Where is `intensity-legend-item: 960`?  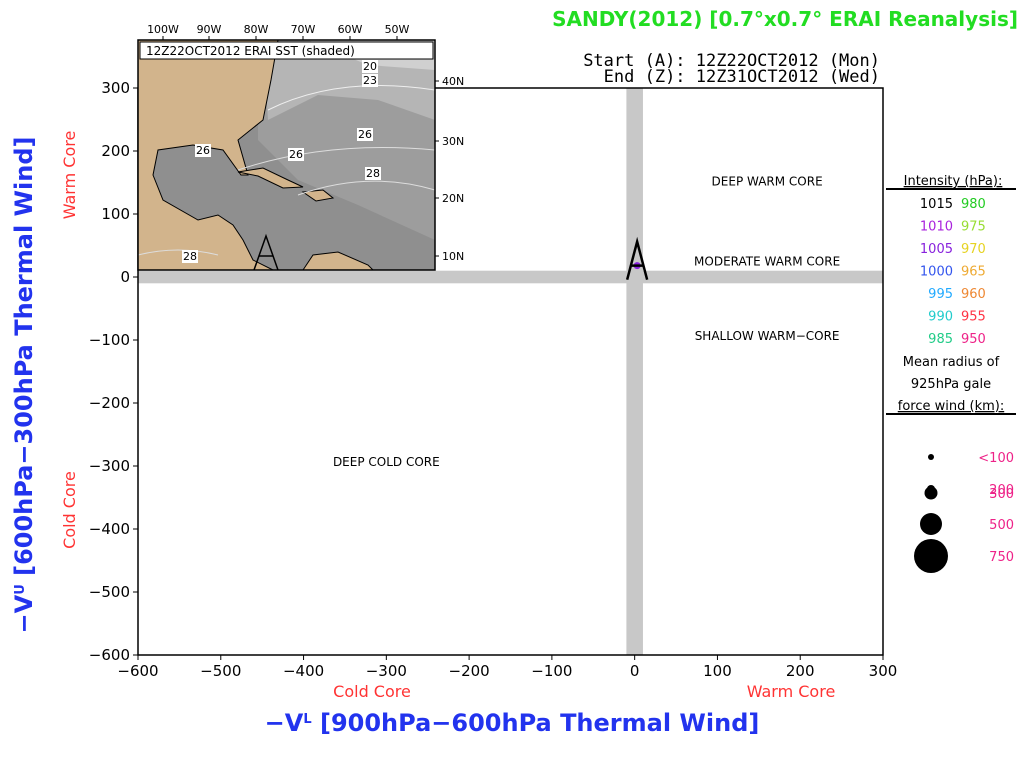
intensity-legend-item: 960 is located at coordinates (973, 294).